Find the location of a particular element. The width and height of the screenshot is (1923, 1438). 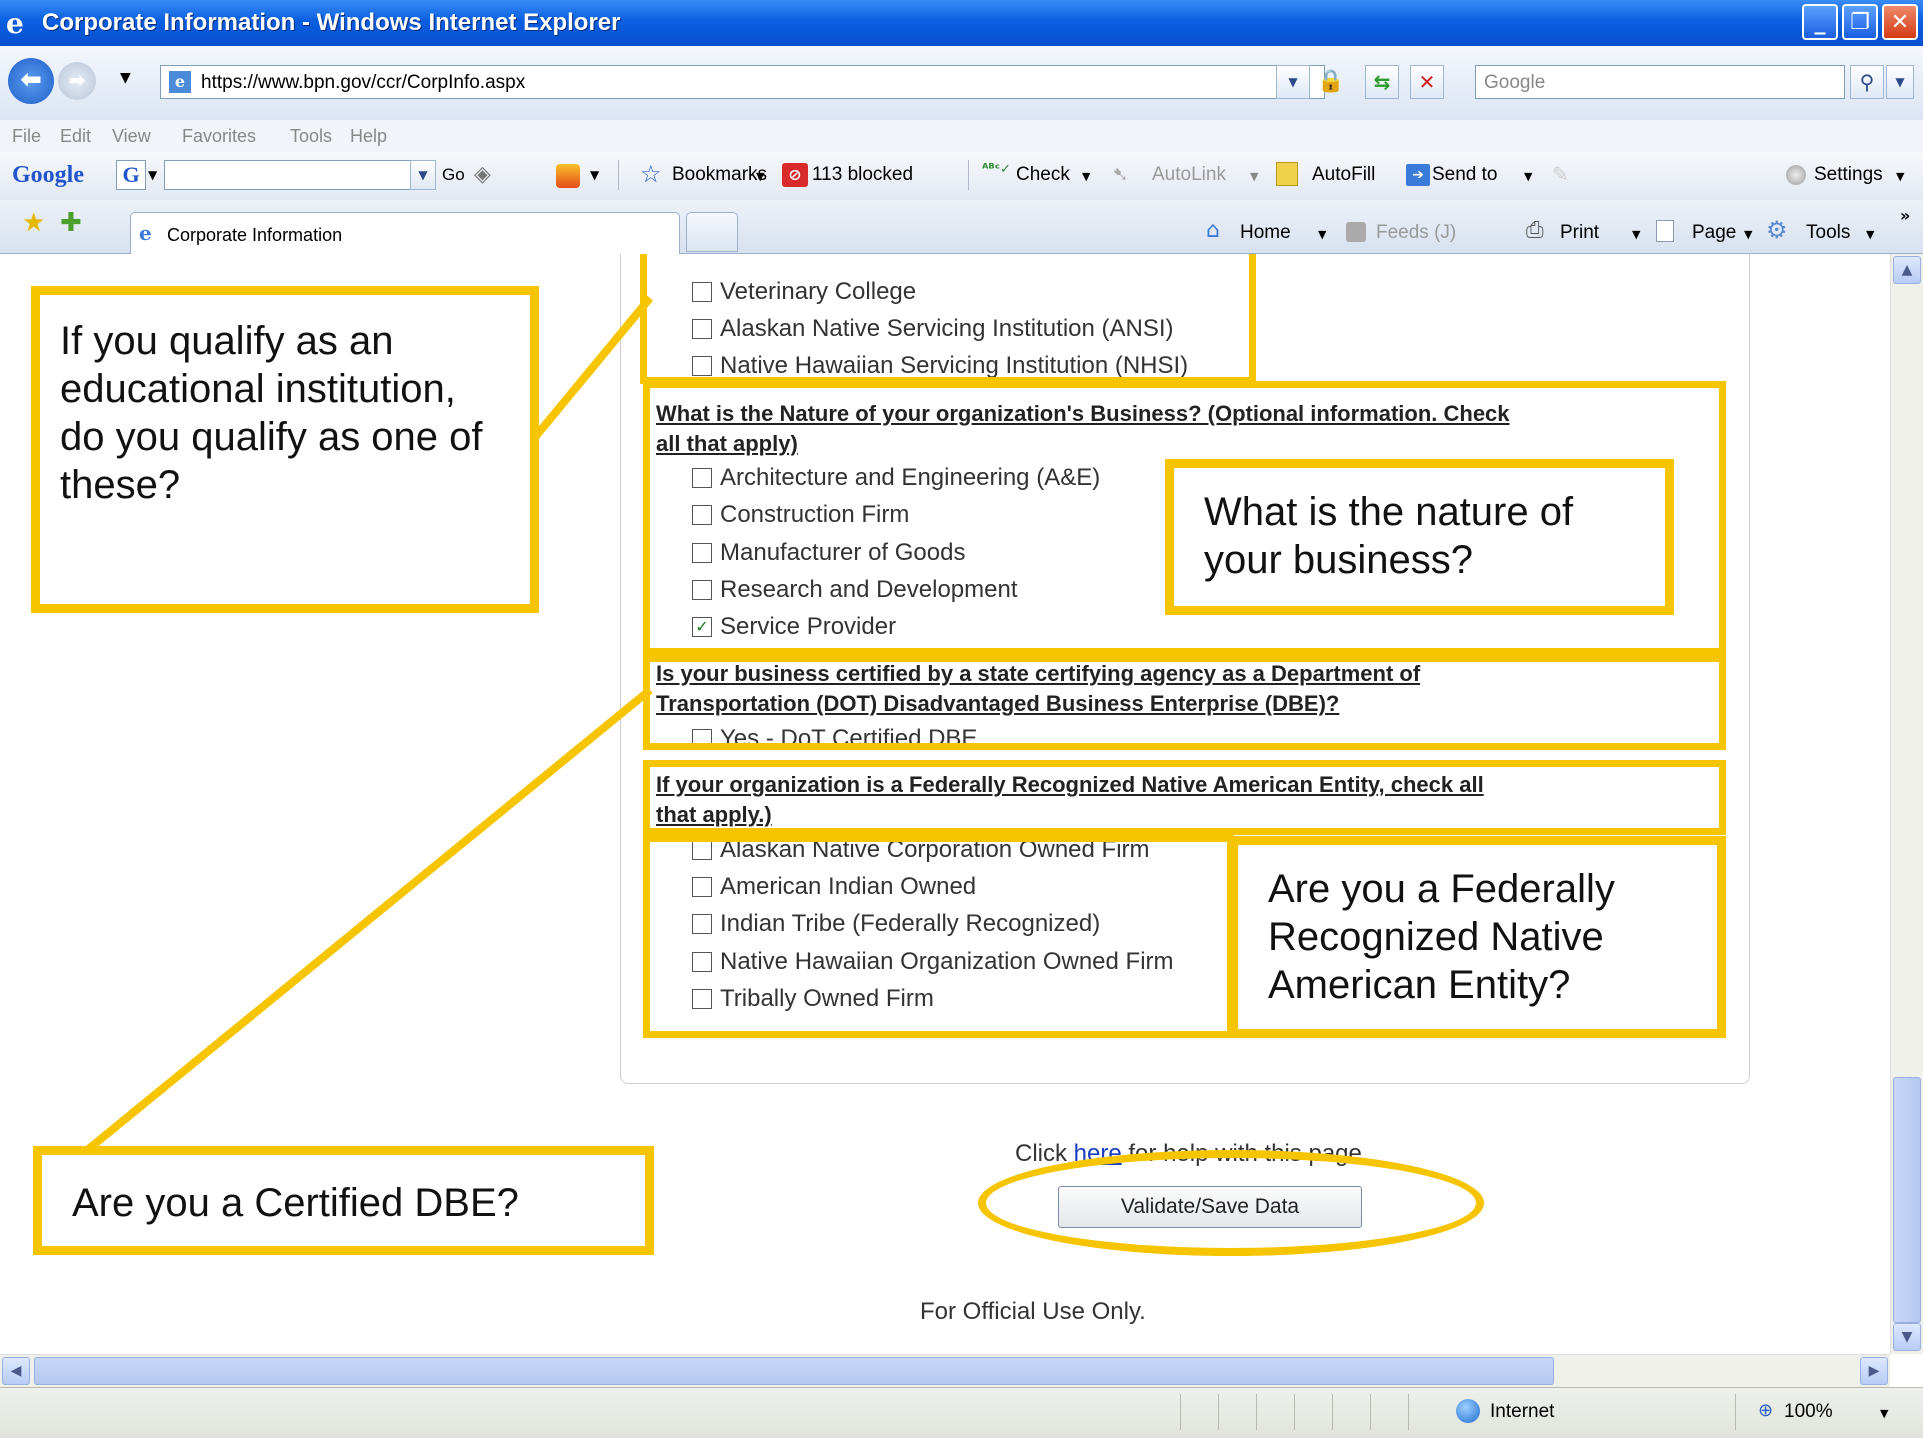

scroll-up-button: ▲ is located at coordinates (1907, 270).